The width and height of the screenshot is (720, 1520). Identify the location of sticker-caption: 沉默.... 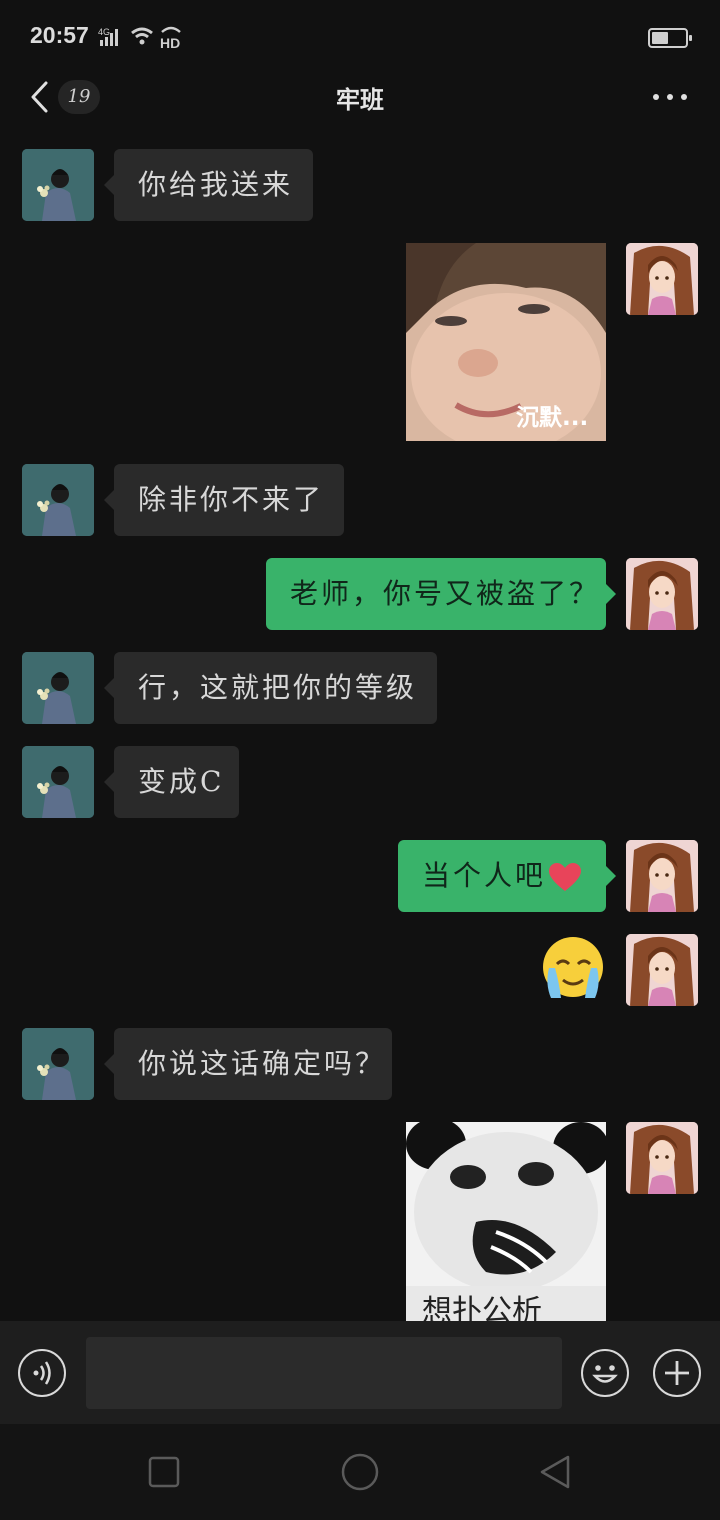
(552, 417).